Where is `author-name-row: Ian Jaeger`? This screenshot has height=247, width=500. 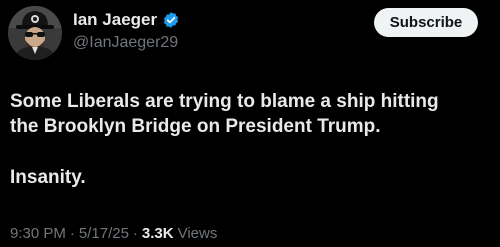
author-name-row: Ian Jaeger is located at coordinates (126, 20).